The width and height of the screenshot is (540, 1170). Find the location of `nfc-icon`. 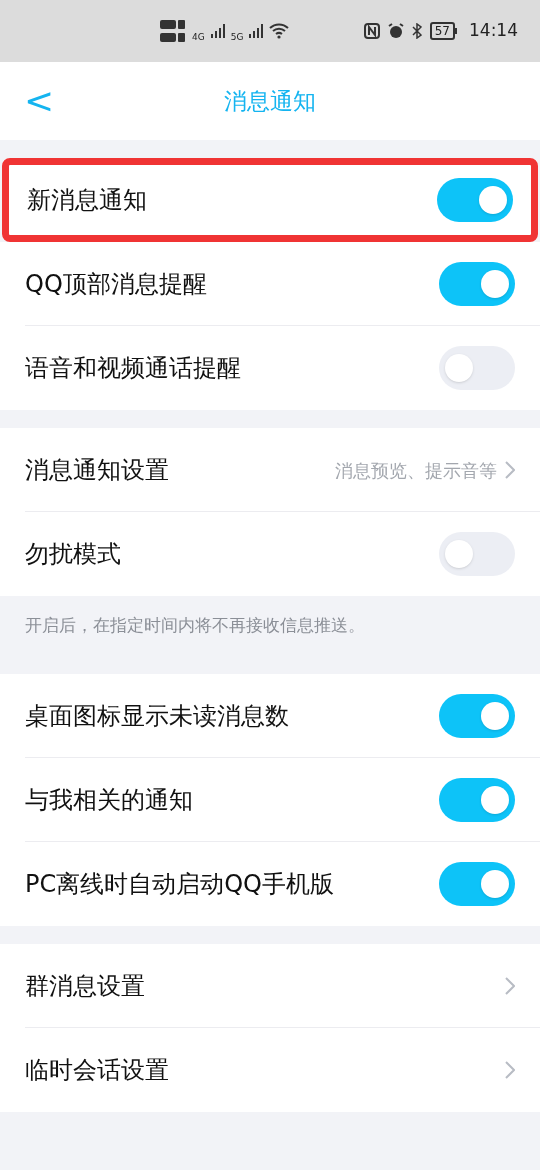

nfc-icon is located at coordinates (371, 31).